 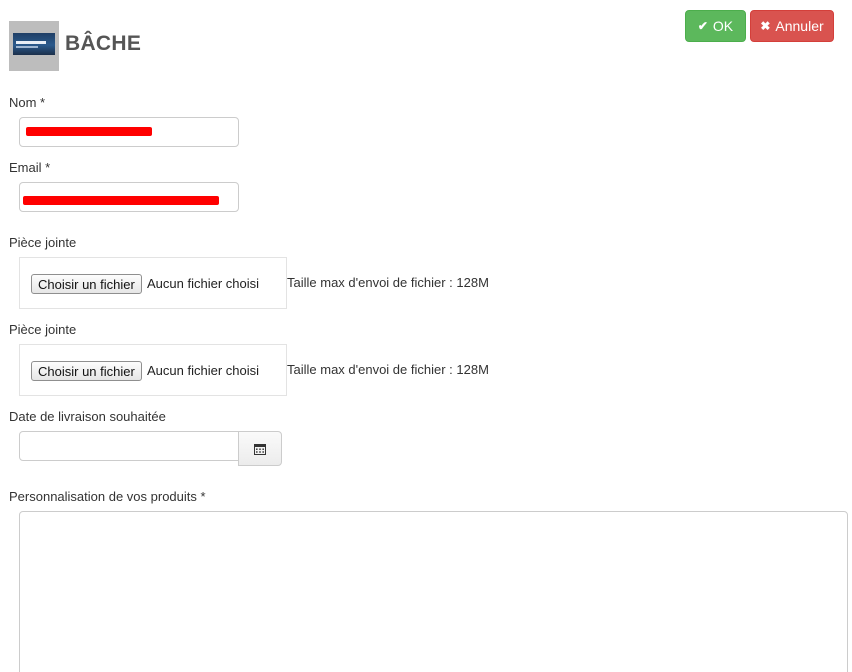 What do you see at coordinates (723, 26) in the screenshot?
I see `ok-button-label: OK` at bounding box center [723, 26].